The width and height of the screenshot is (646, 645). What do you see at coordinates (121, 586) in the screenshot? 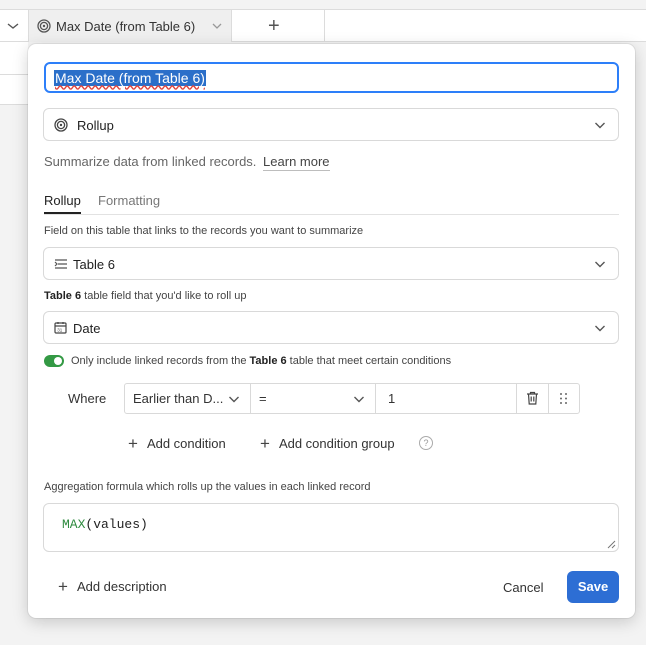
I see `add-description-label: Add description` at bounding box center [121, 586].